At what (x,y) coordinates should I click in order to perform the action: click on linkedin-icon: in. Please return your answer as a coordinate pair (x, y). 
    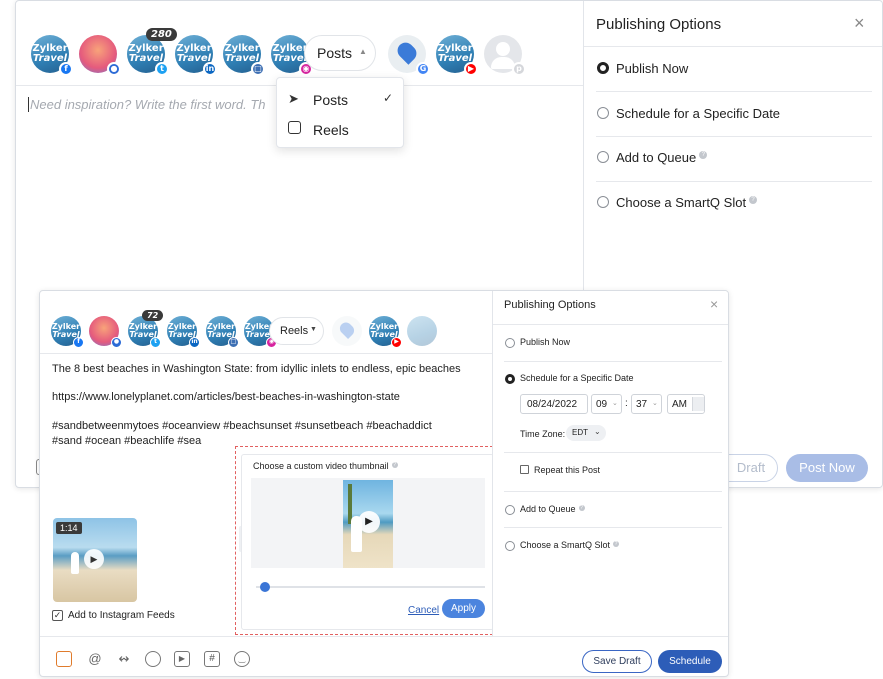
    Looking at the image, I should click on (194, 342).